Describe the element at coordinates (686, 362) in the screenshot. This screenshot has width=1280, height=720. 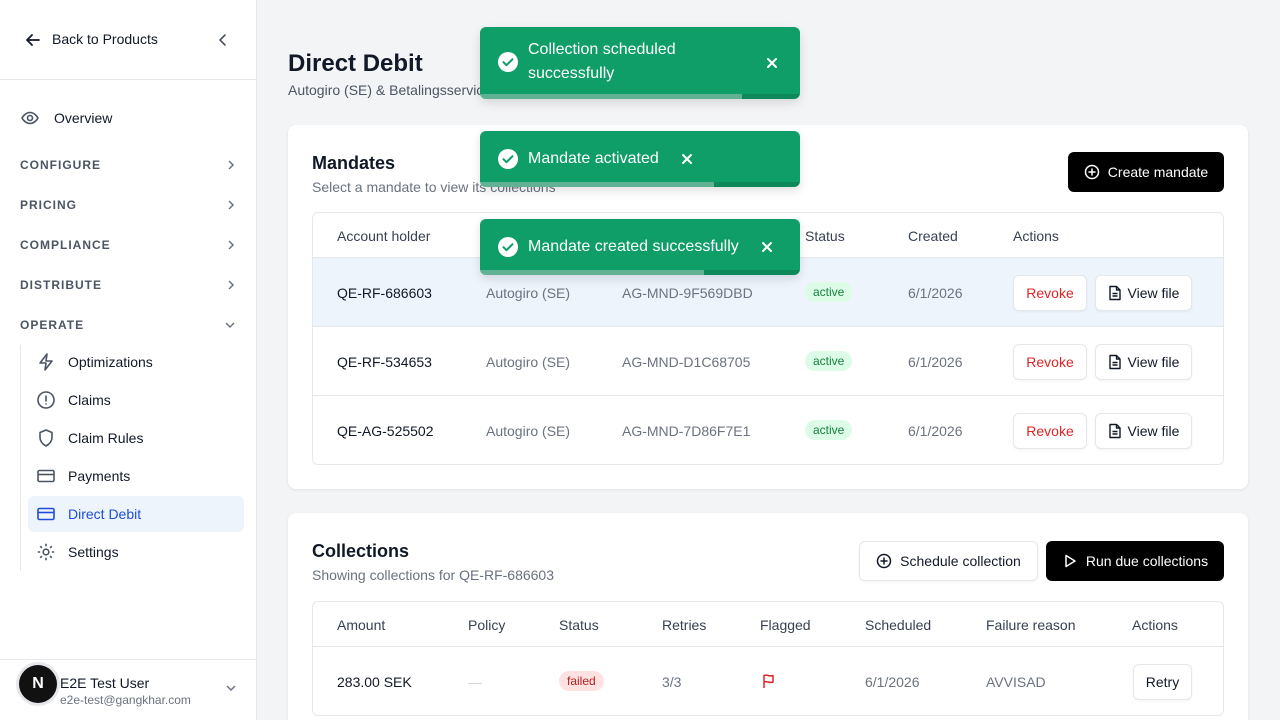
I see `mandate-ref: AG-MND-D1C68705` at that location.